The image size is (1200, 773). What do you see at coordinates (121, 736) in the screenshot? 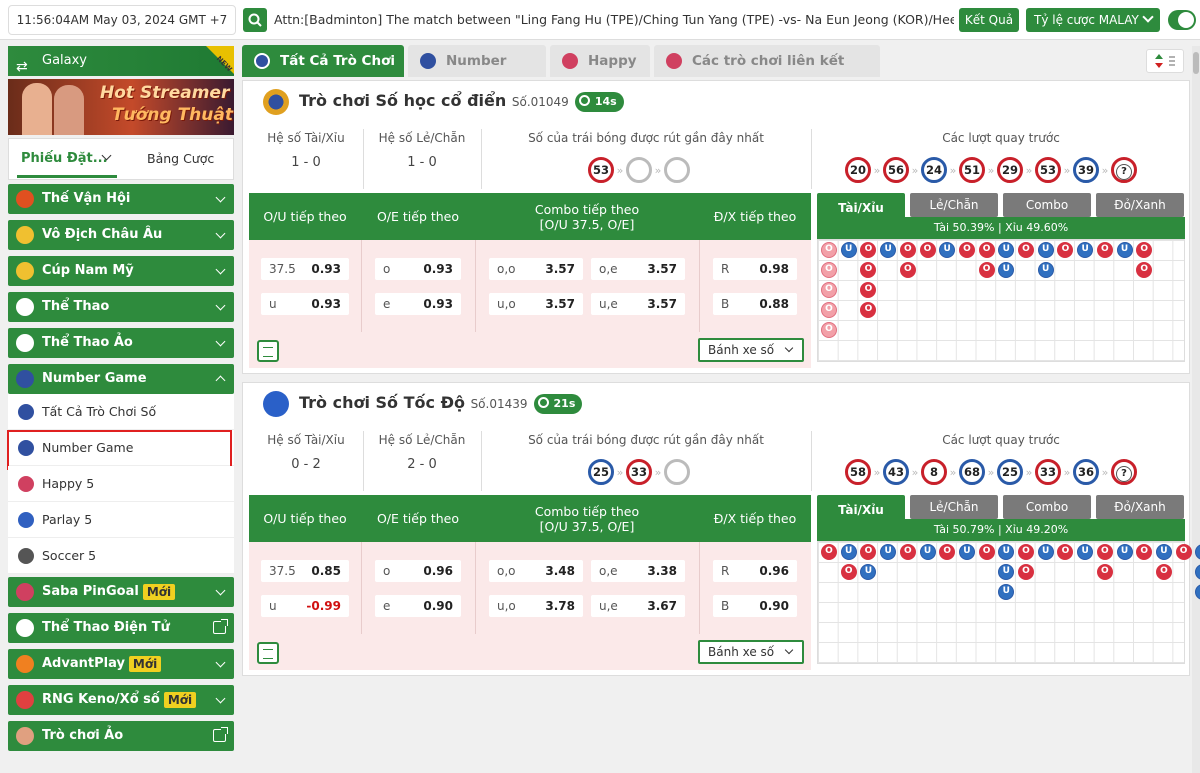
I see `sidebar-bottom-section-5: Trò chơi Ảo` at bounding box center [121, 736].